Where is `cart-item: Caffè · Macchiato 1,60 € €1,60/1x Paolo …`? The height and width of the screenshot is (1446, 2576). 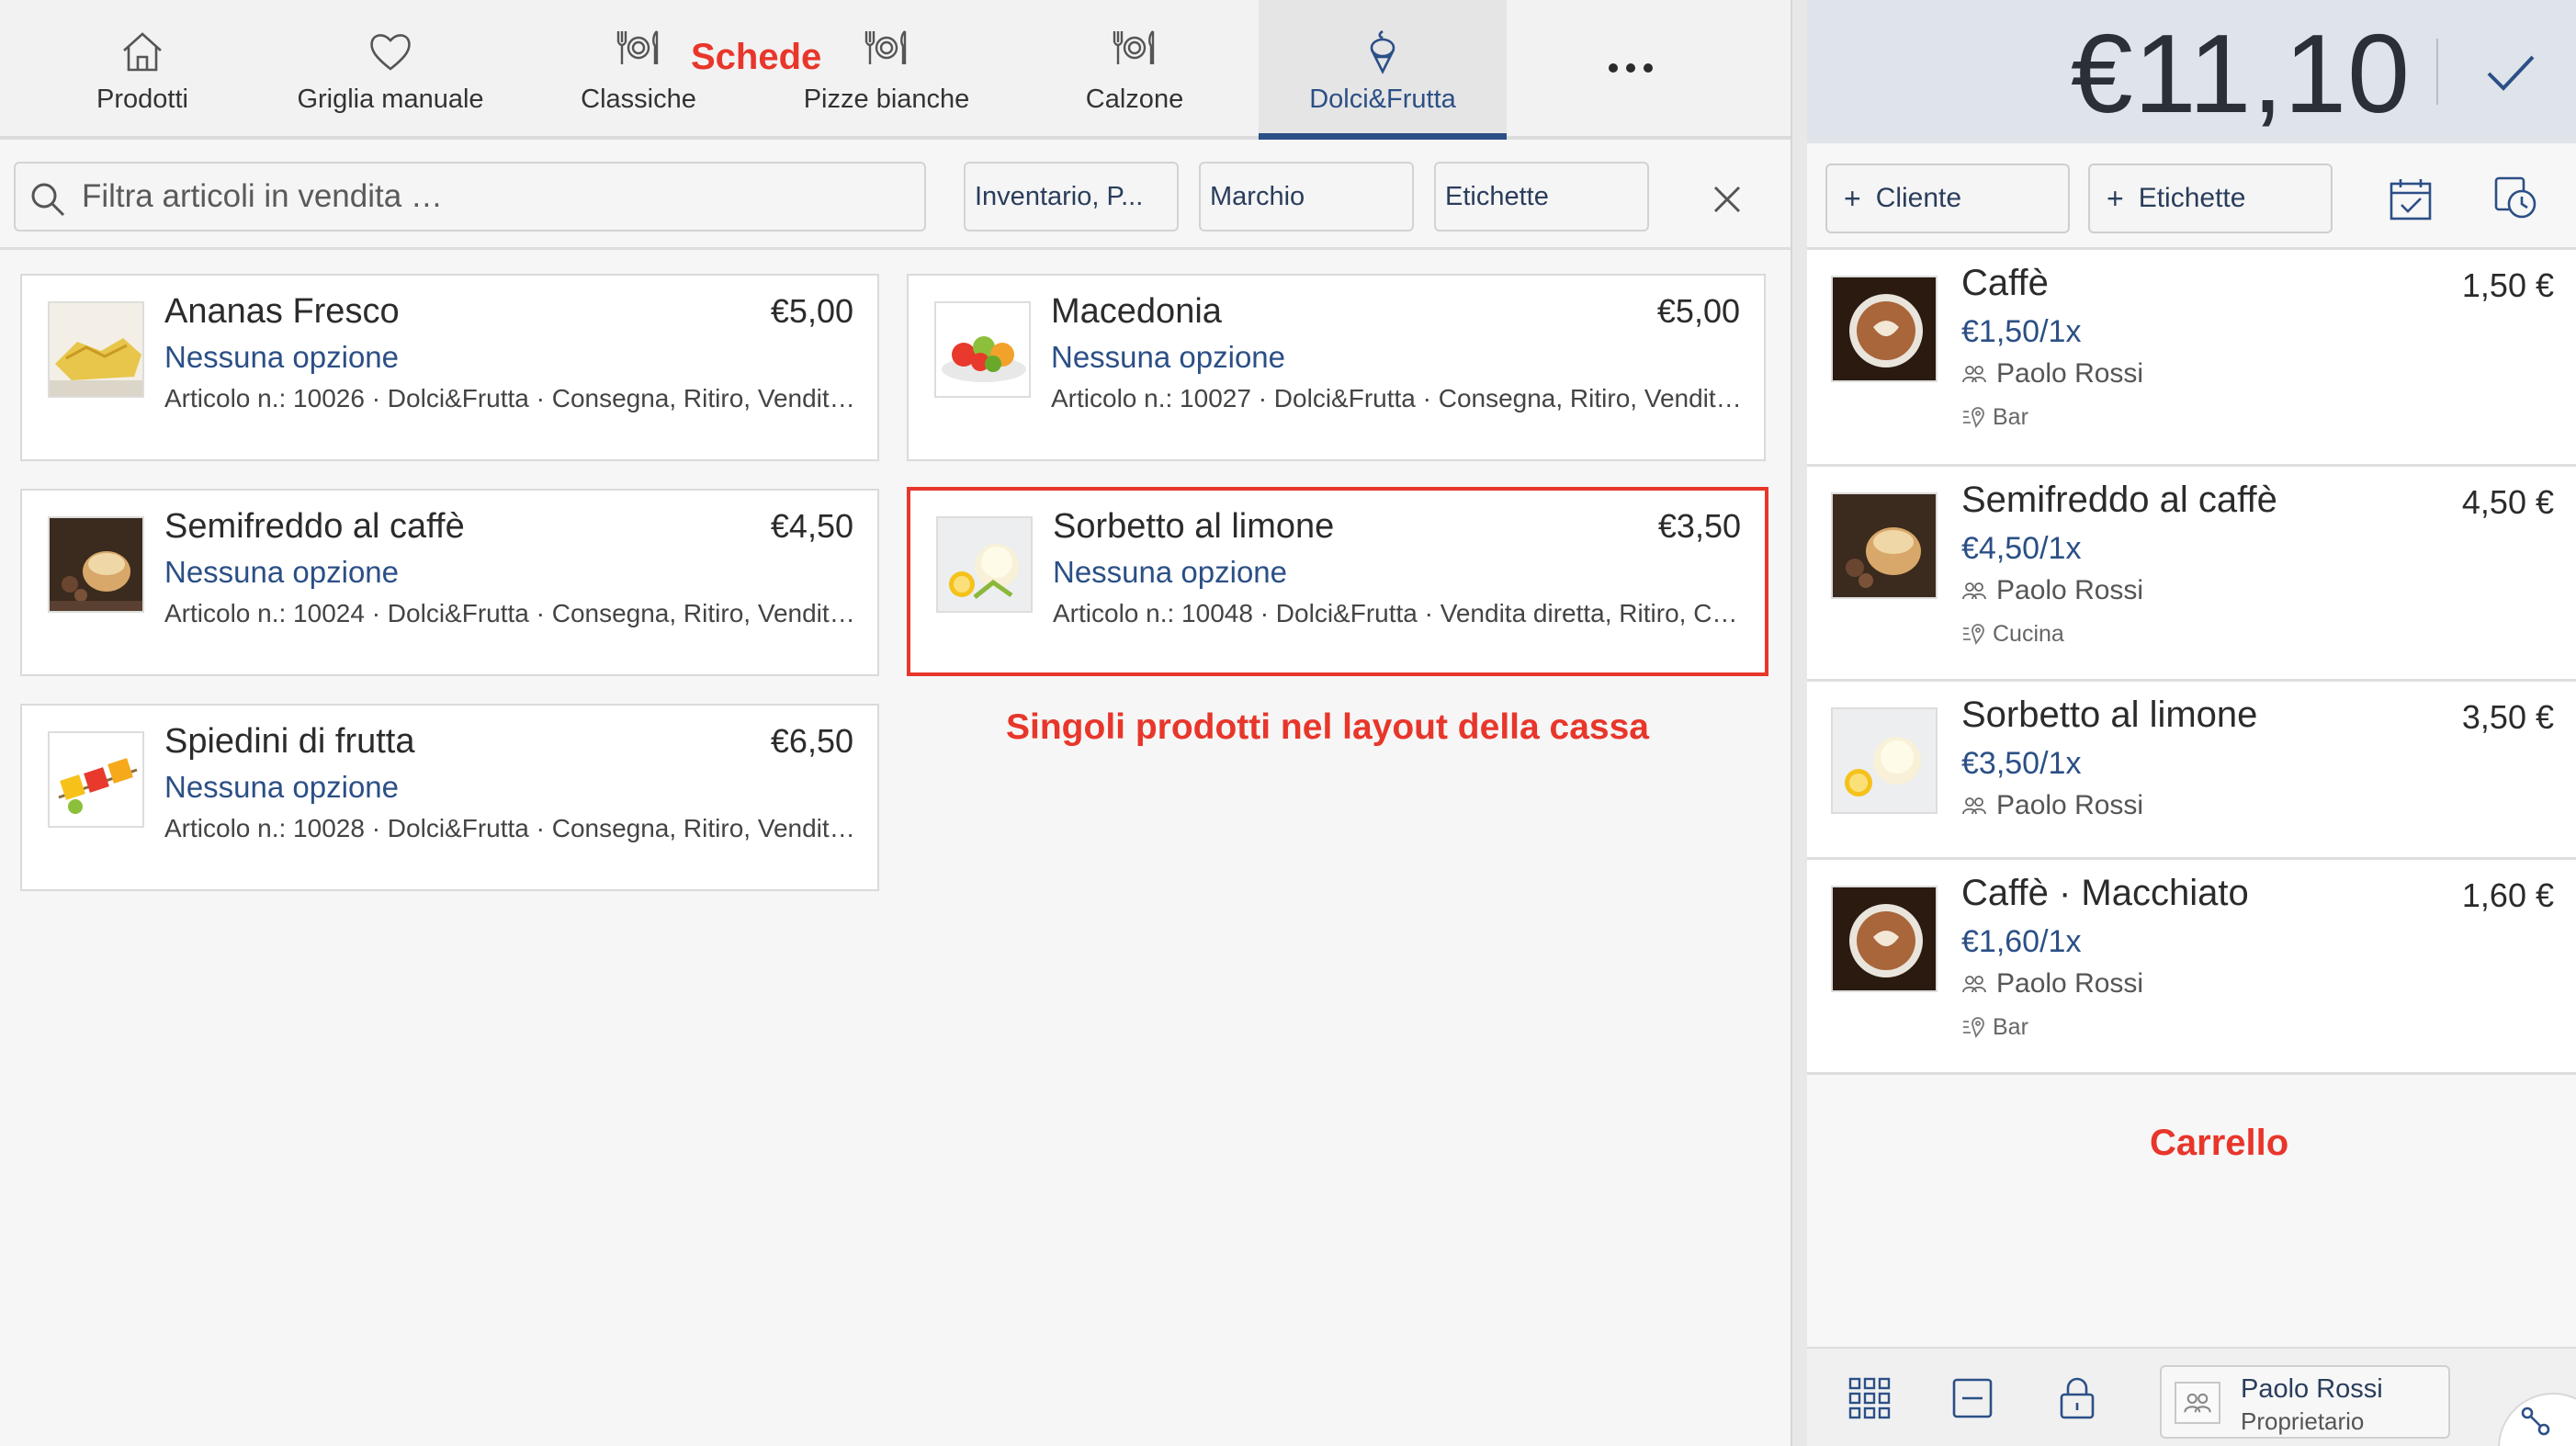 cart-item: Caffè · Macchiato 1,60 € €1,60/1x Paolo … is located at coordinates (2191, 967).